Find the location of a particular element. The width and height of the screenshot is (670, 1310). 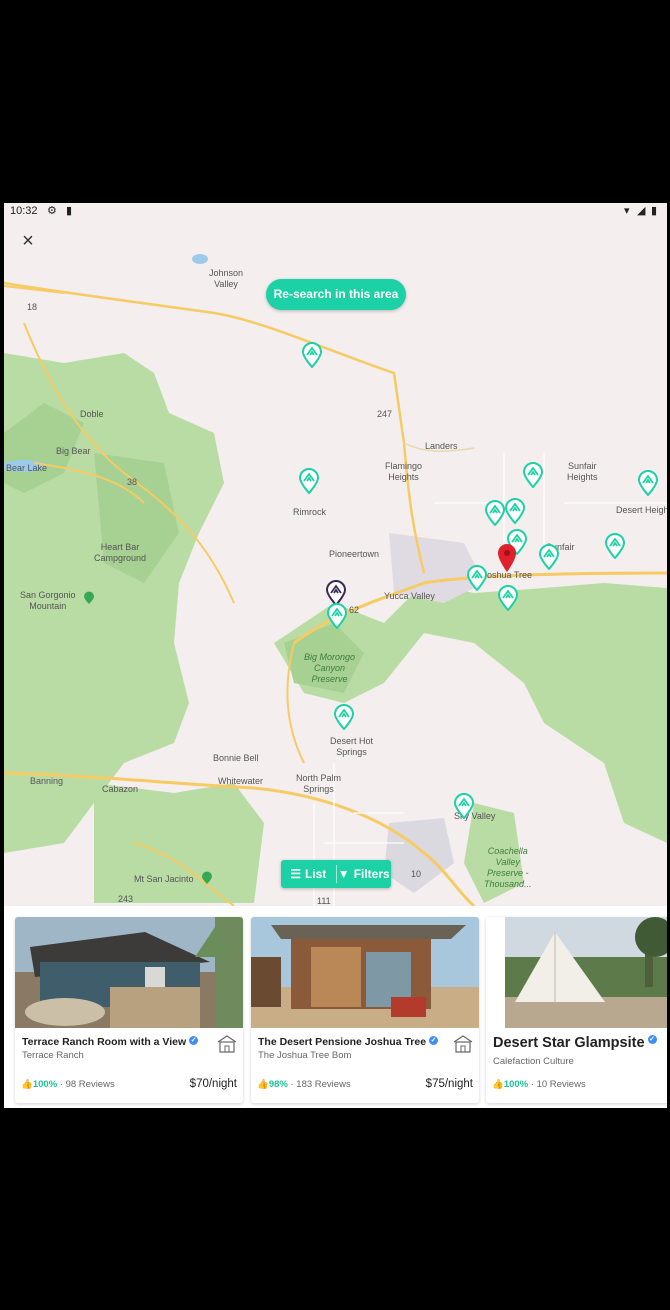

map-label-san-gorgonio: San Gorgonio Mountain is located at coordinates (48, 600).